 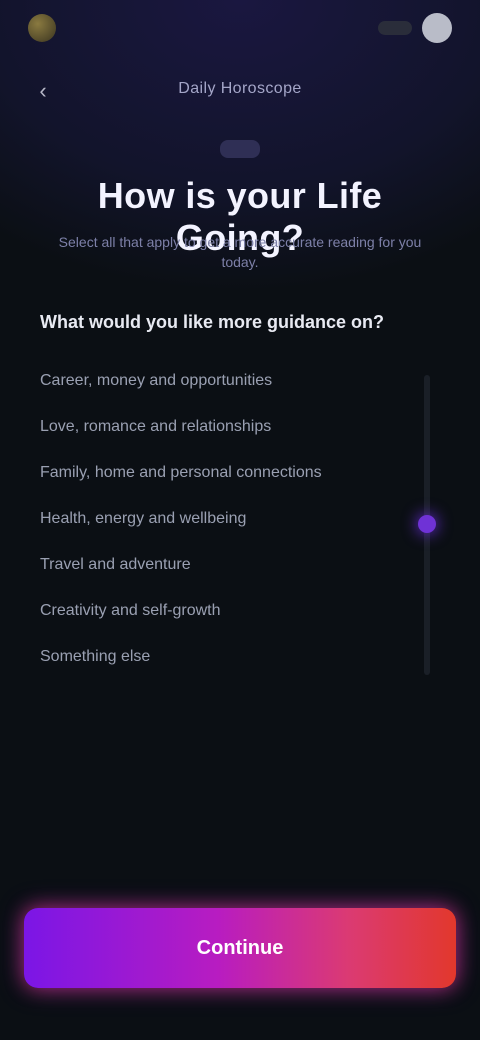 What do you see at coordinates (240, 149) in the screenshot?
I see `sparkle-icon` at bounding box center [240, 149].